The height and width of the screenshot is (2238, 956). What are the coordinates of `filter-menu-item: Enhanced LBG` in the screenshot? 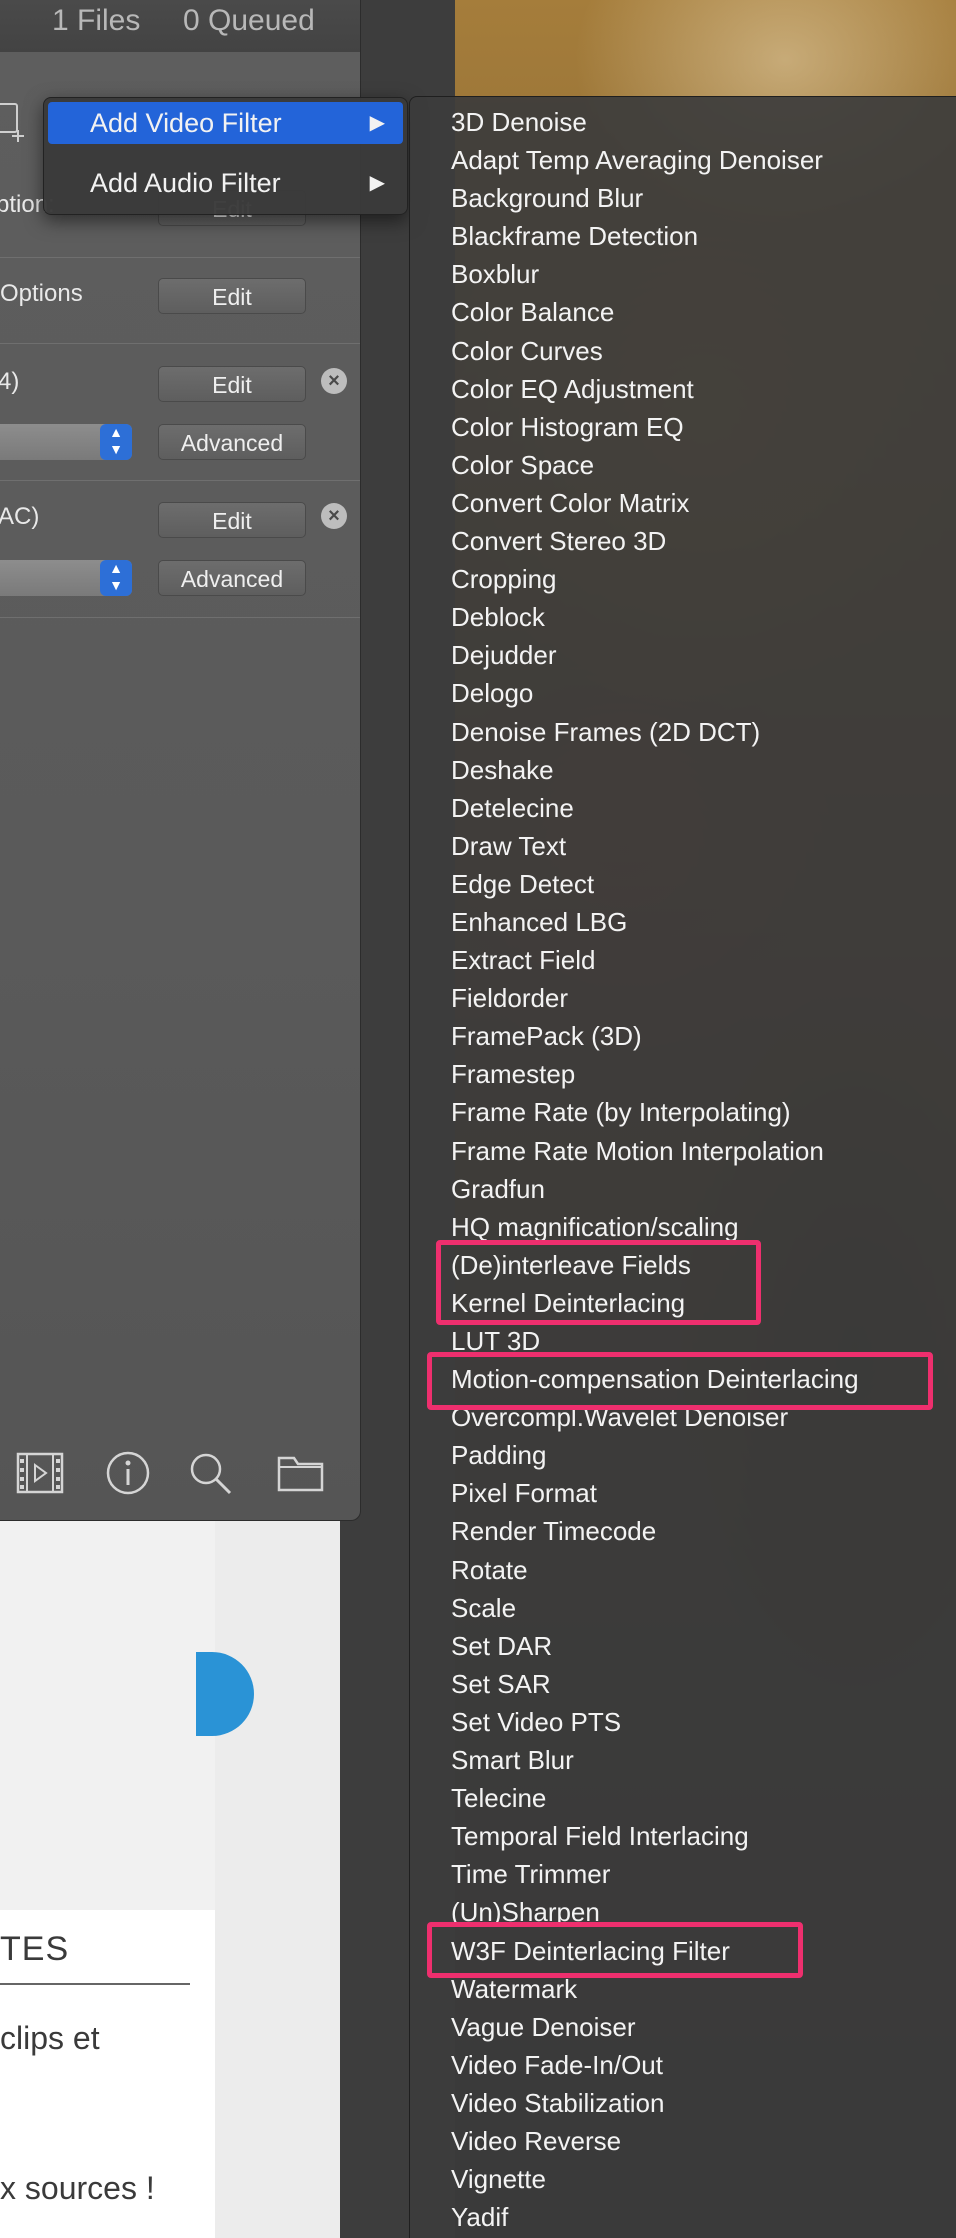 It's located at (683, 922).